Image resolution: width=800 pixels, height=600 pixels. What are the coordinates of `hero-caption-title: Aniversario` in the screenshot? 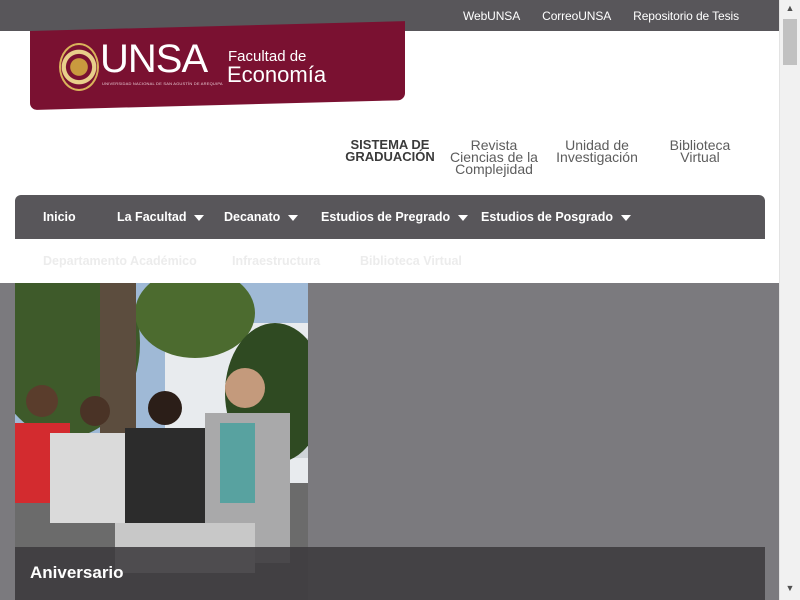 It's located at (77, 573).